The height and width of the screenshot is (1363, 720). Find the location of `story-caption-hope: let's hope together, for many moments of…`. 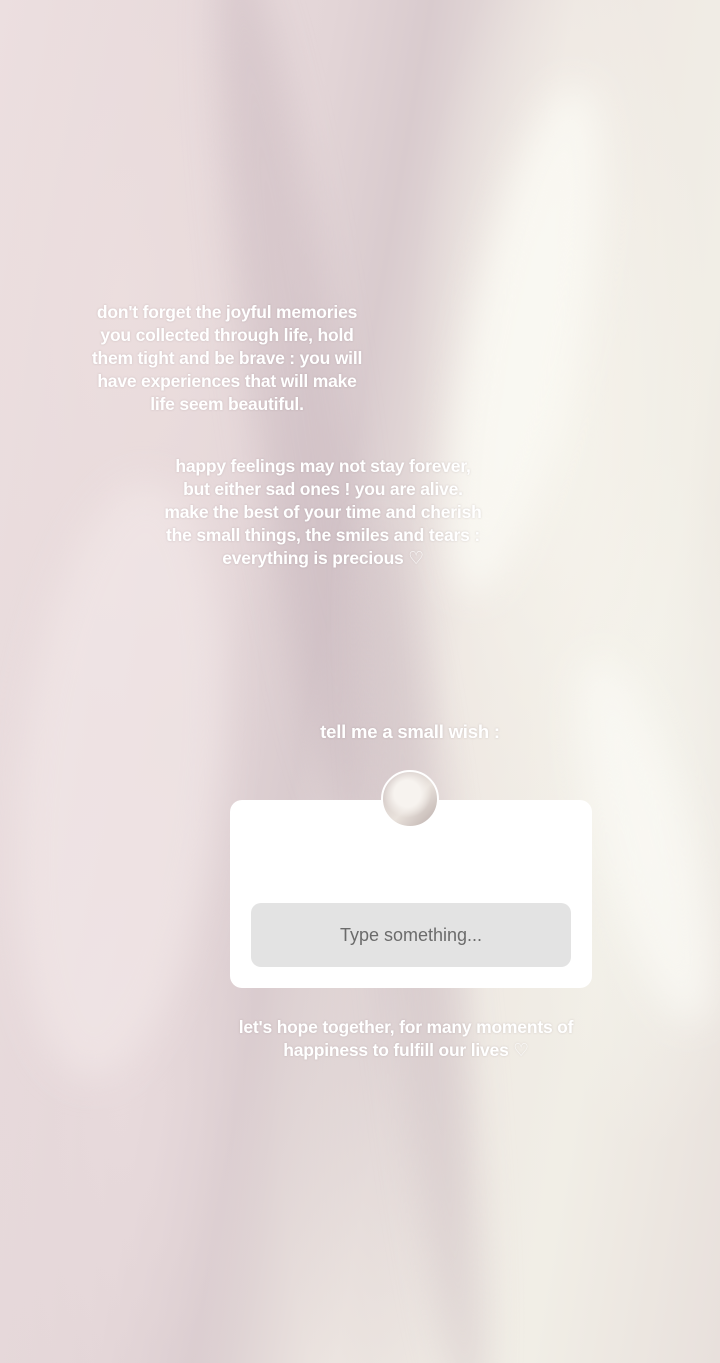

story-caption-hope: let's hope together, for many moments of… is located at coordinates (406, 1038).